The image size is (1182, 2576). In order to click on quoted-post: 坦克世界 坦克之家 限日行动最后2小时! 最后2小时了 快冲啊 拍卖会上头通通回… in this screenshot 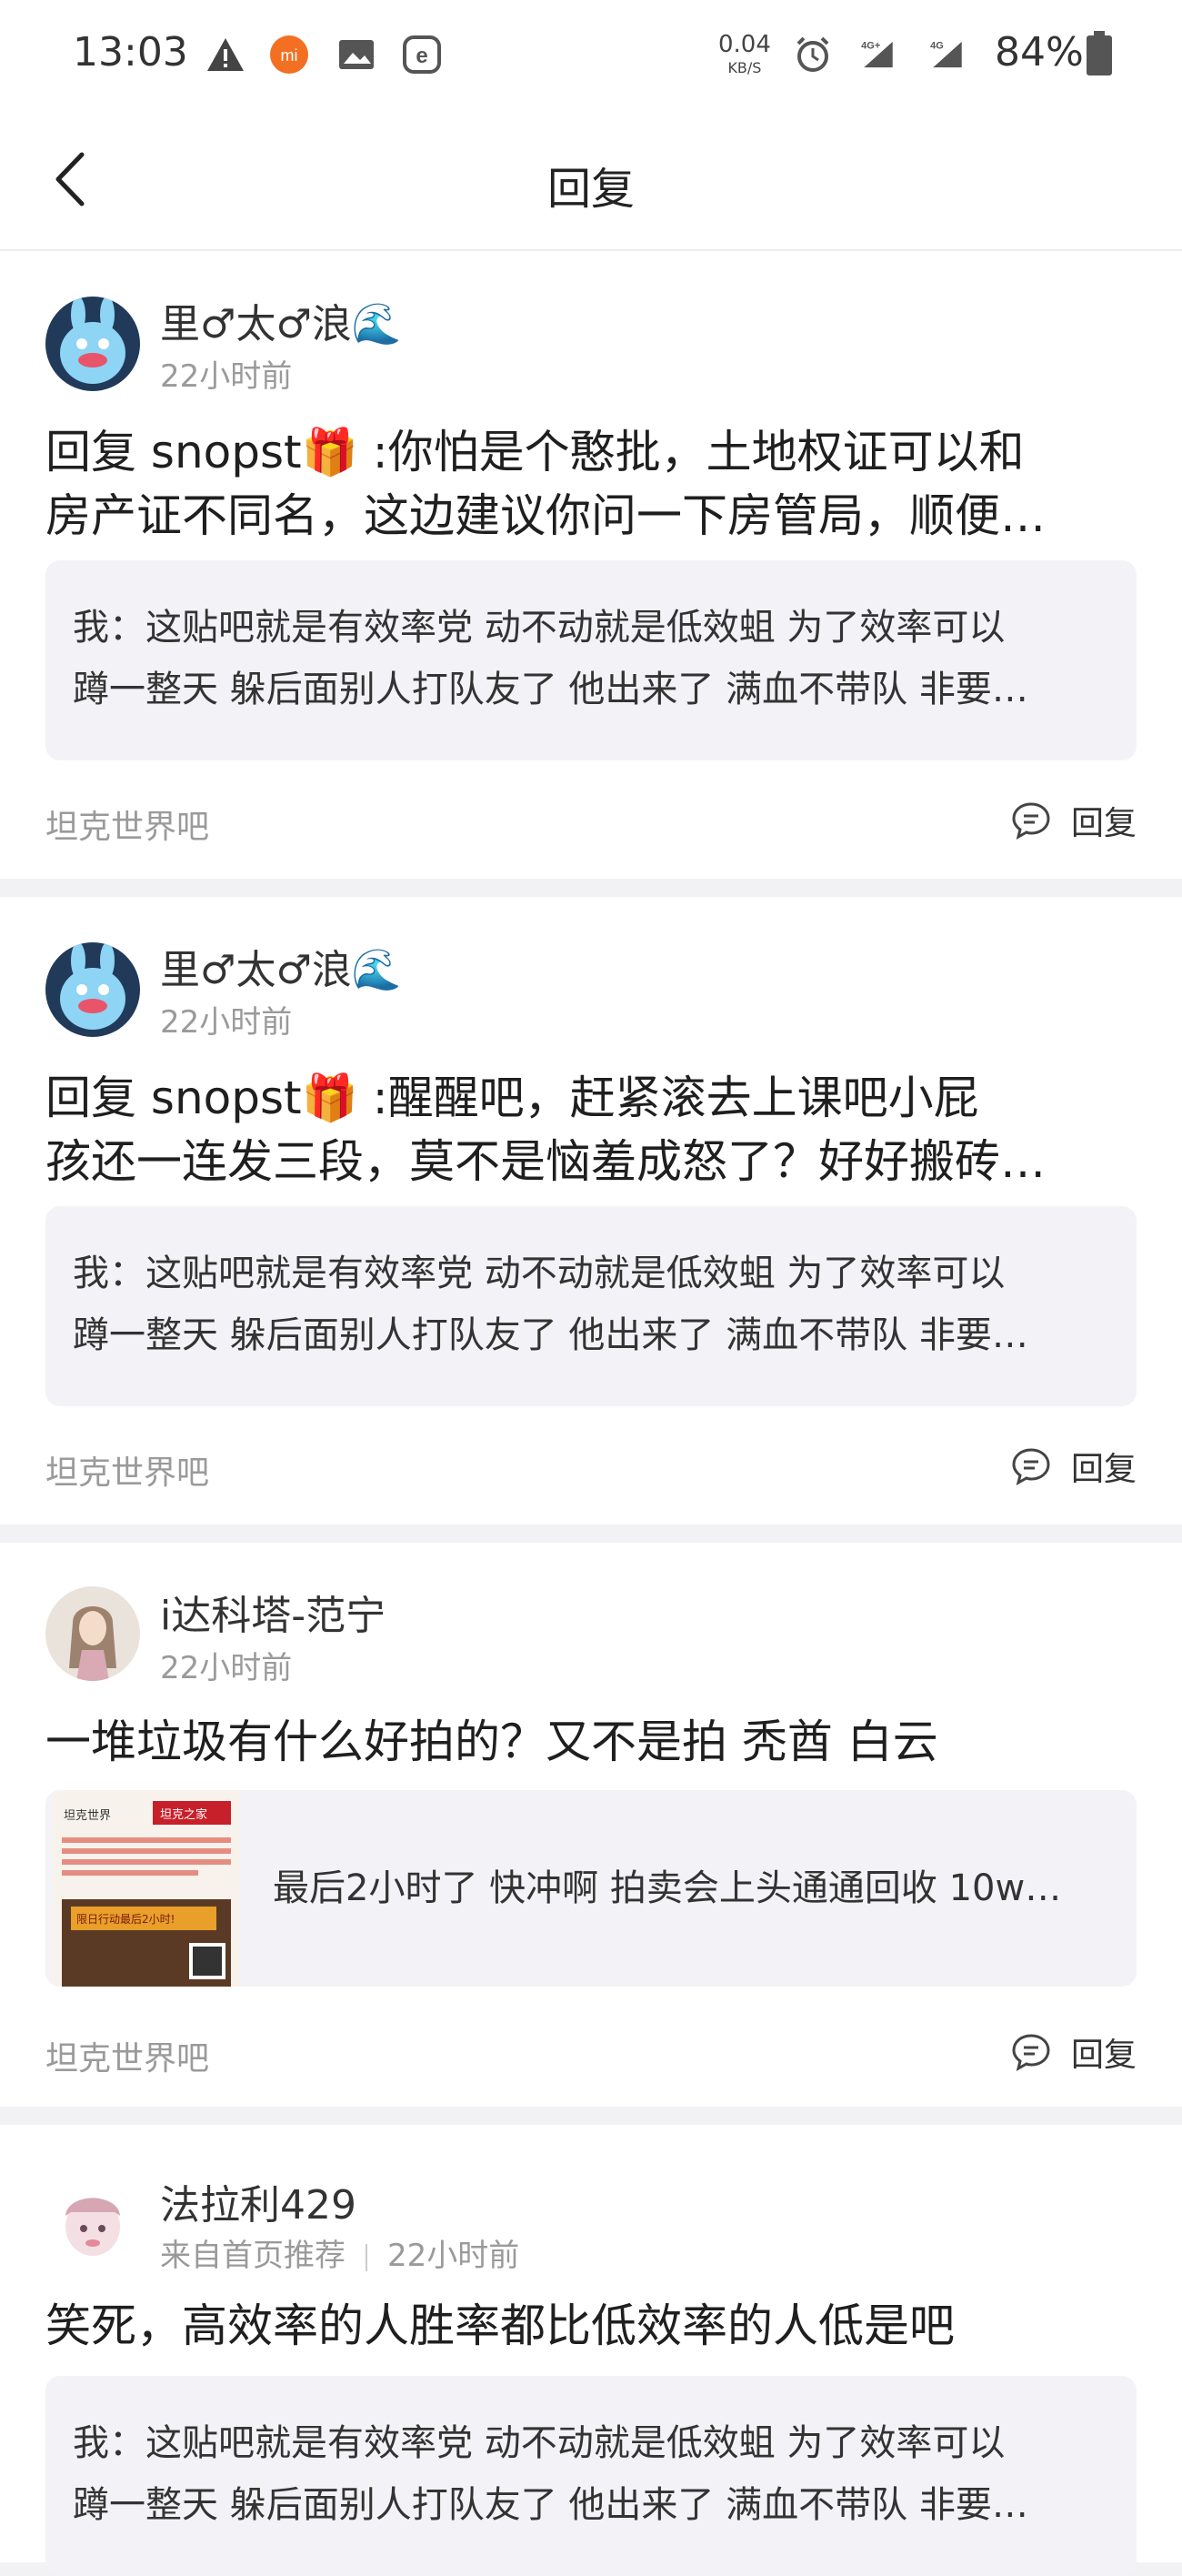, I will do `click(591, 1888)`.